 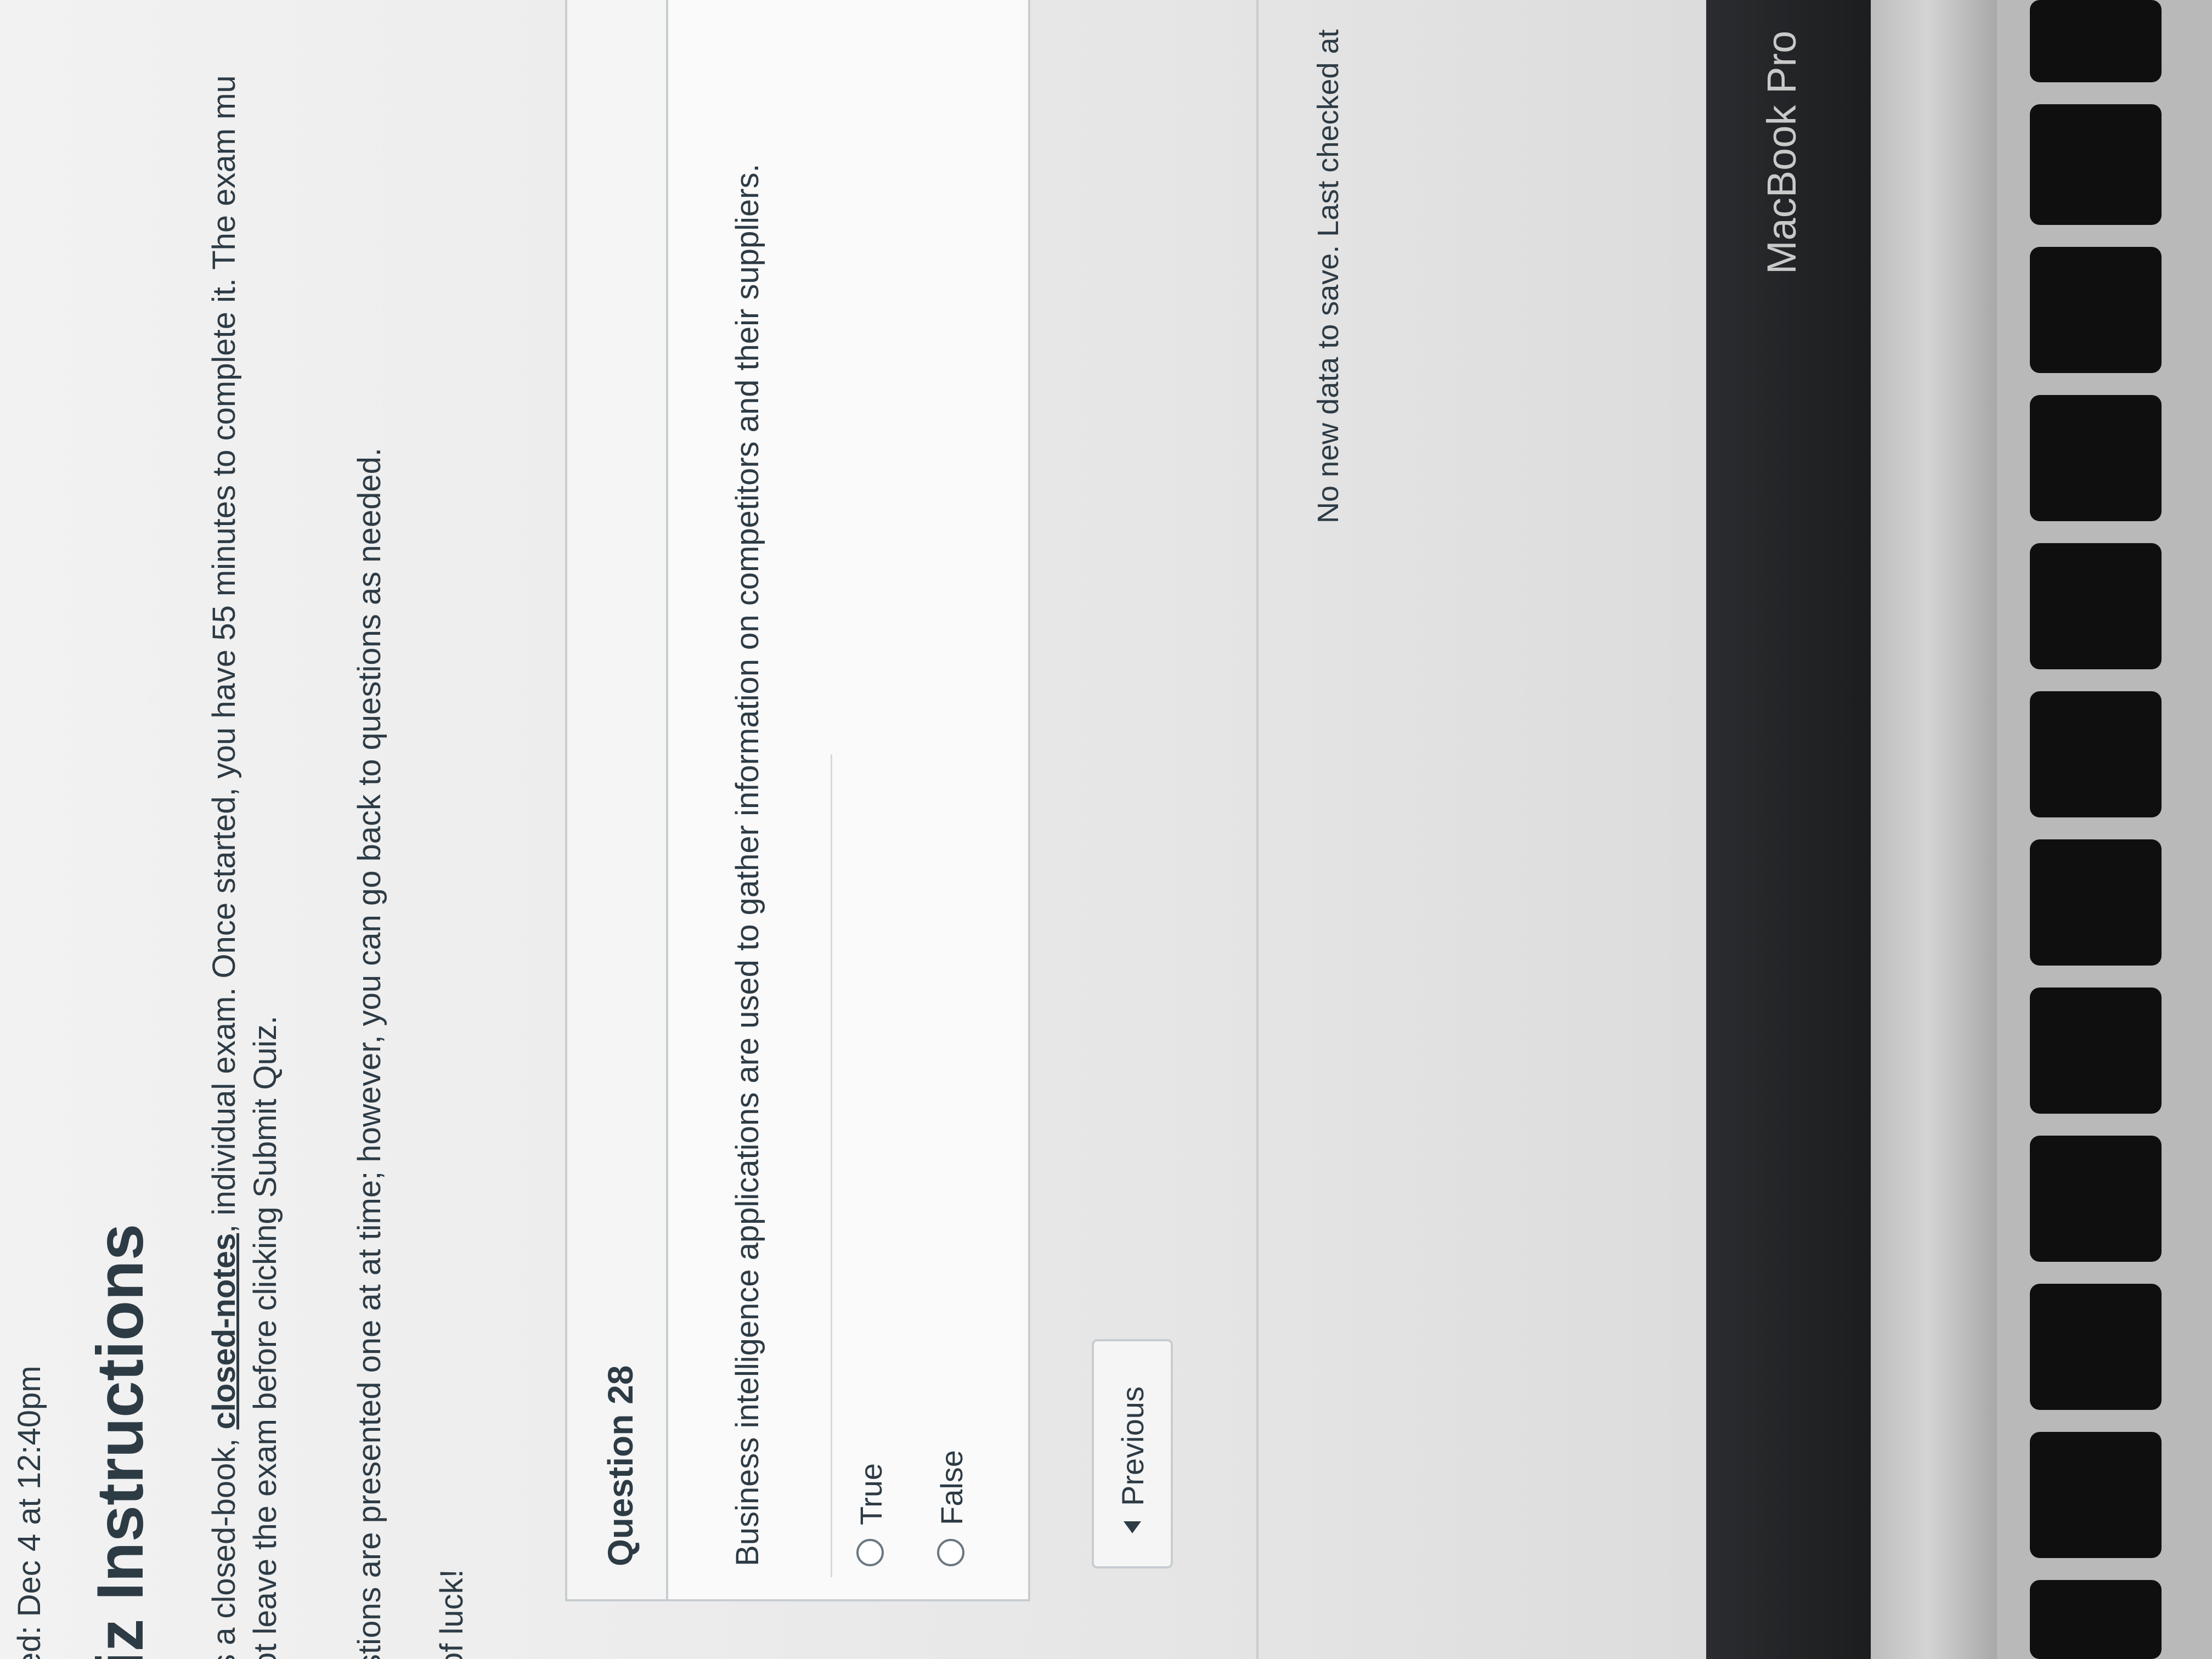 I want to click on caret-left-icon, so click(x=1132, y=1527).